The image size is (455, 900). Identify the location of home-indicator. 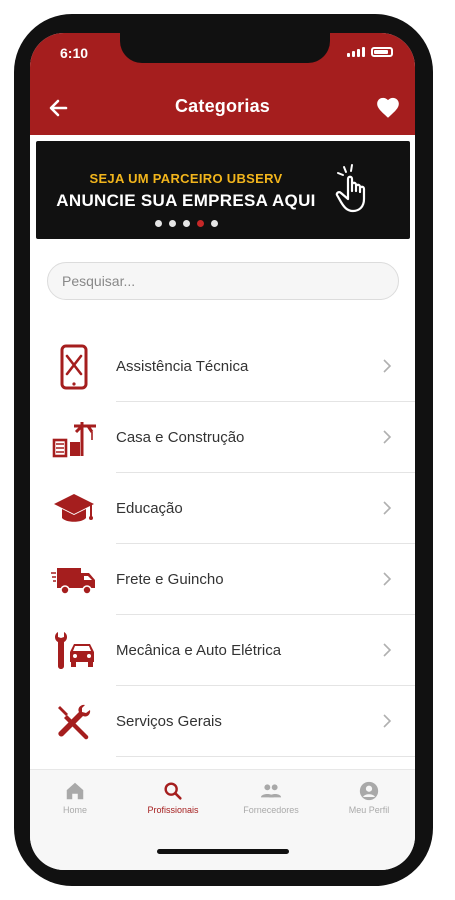
(223, 851).